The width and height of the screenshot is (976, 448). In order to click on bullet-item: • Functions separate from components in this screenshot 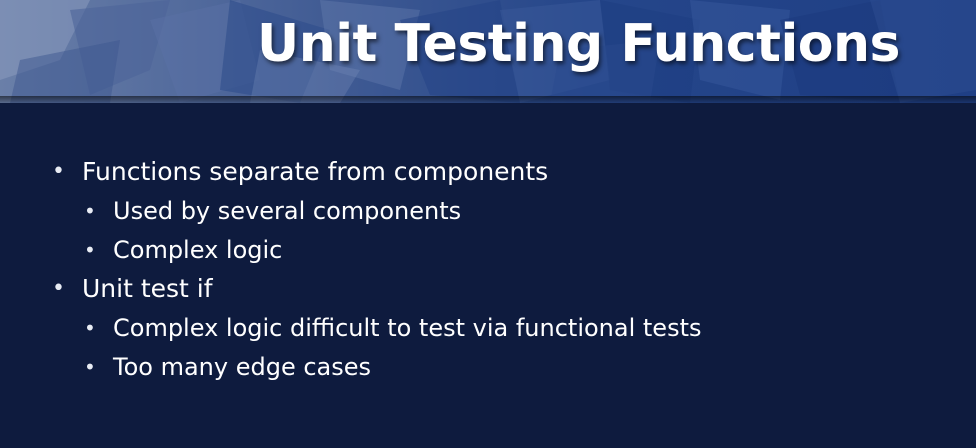, I will do `click(488, 171)`.